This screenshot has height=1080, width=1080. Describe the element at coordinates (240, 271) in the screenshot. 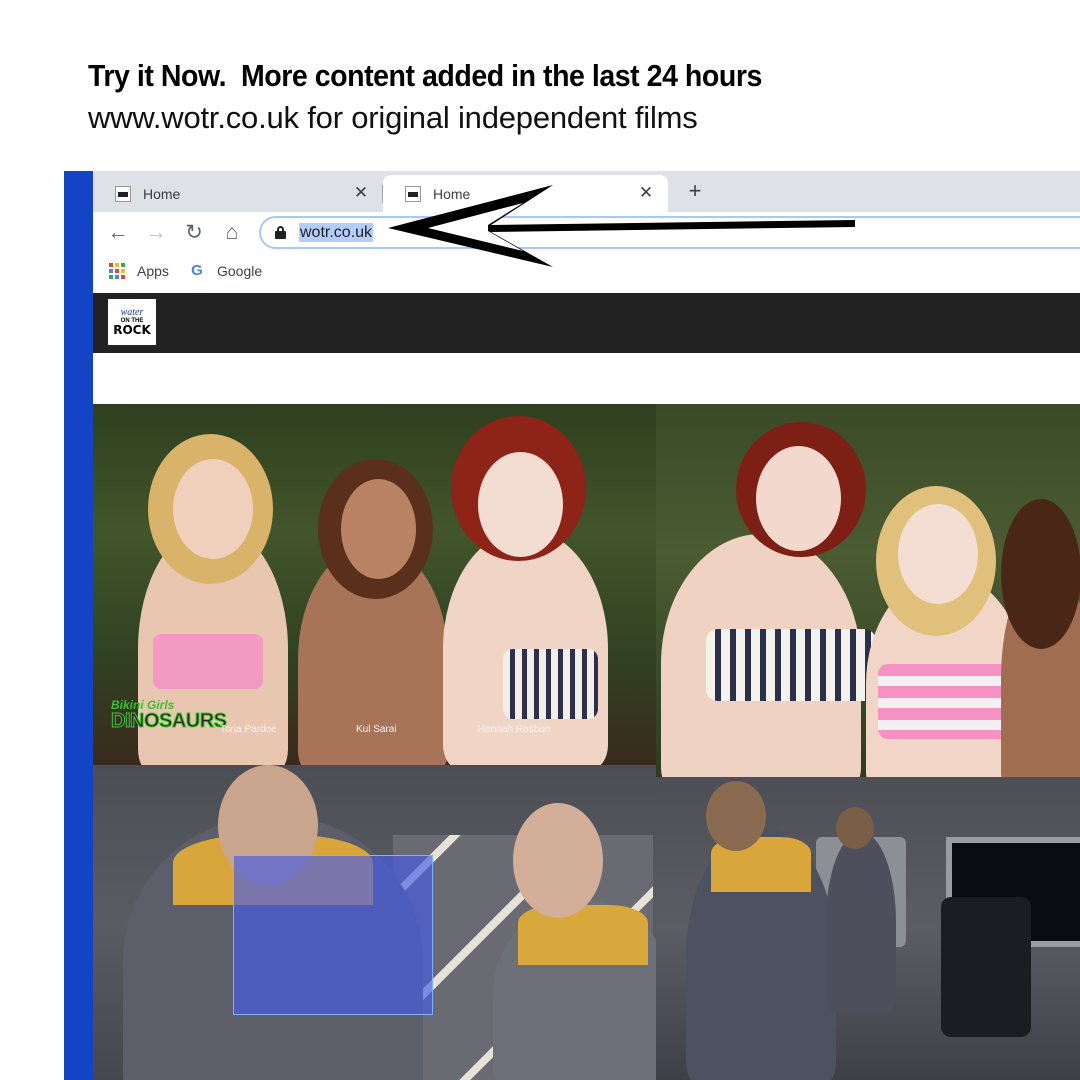

I see `bookmark-label: Google` at that location.